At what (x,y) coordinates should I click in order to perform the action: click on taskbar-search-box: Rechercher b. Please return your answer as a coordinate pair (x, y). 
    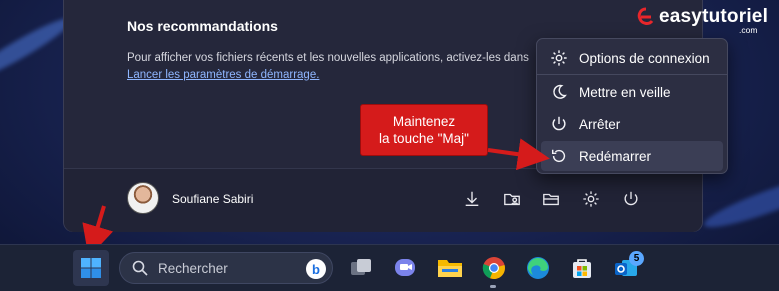
    Looking at the image, I should click on (226, 268).